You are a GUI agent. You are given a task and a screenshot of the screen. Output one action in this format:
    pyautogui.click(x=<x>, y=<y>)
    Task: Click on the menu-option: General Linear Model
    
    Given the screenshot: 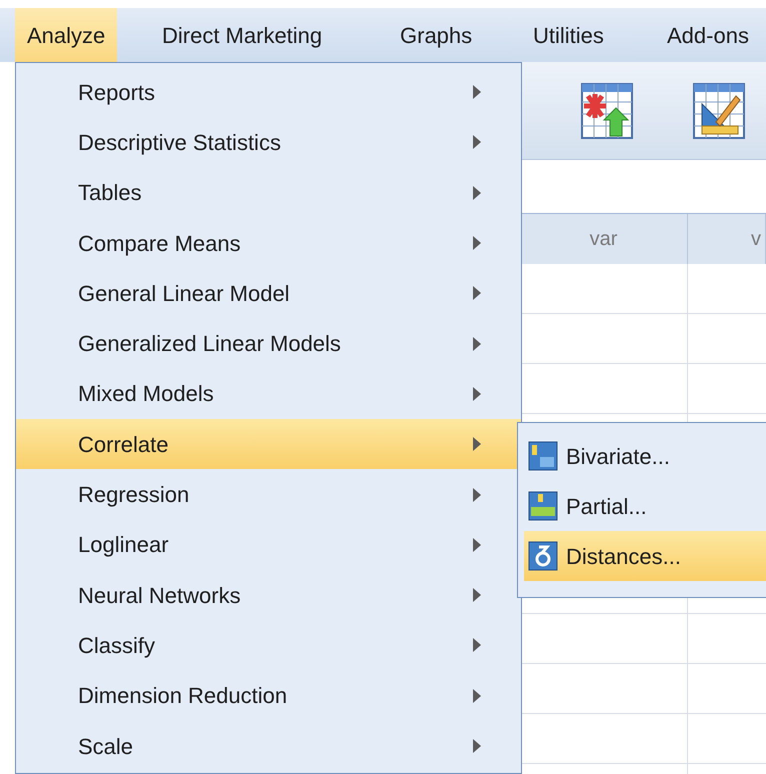 What is the action you would take?
    pyautogui.click(x=268, y=293)
    